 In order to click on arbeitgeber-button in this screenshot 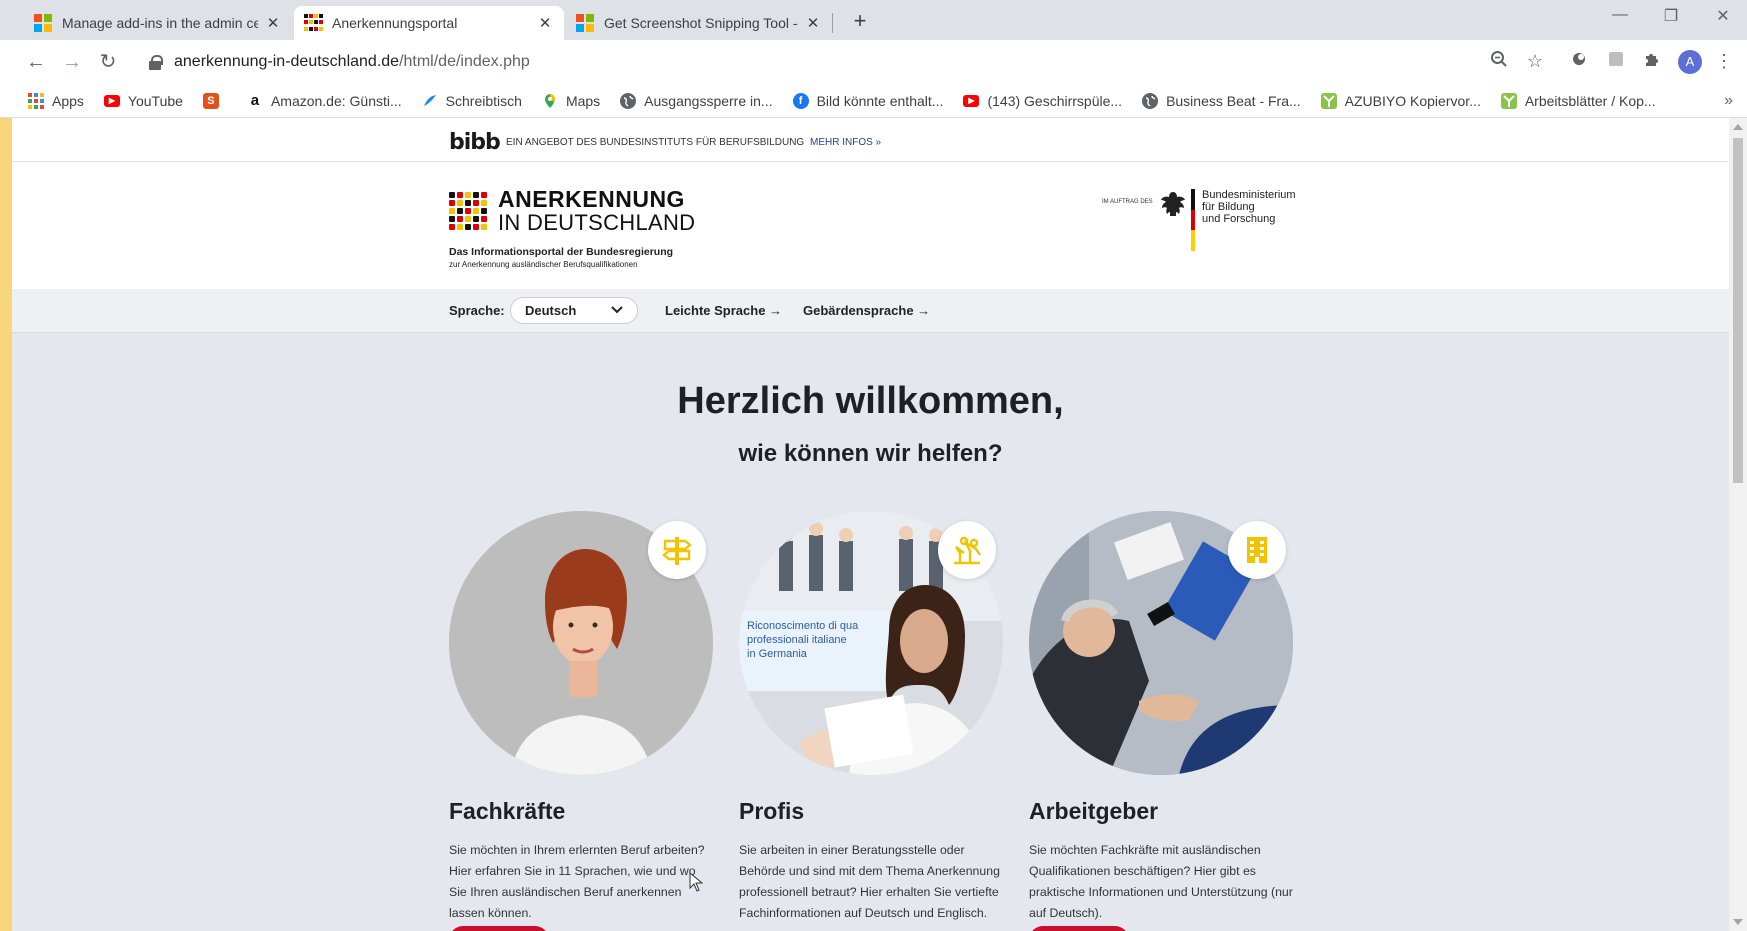, I will do `click(1079, 928)`.